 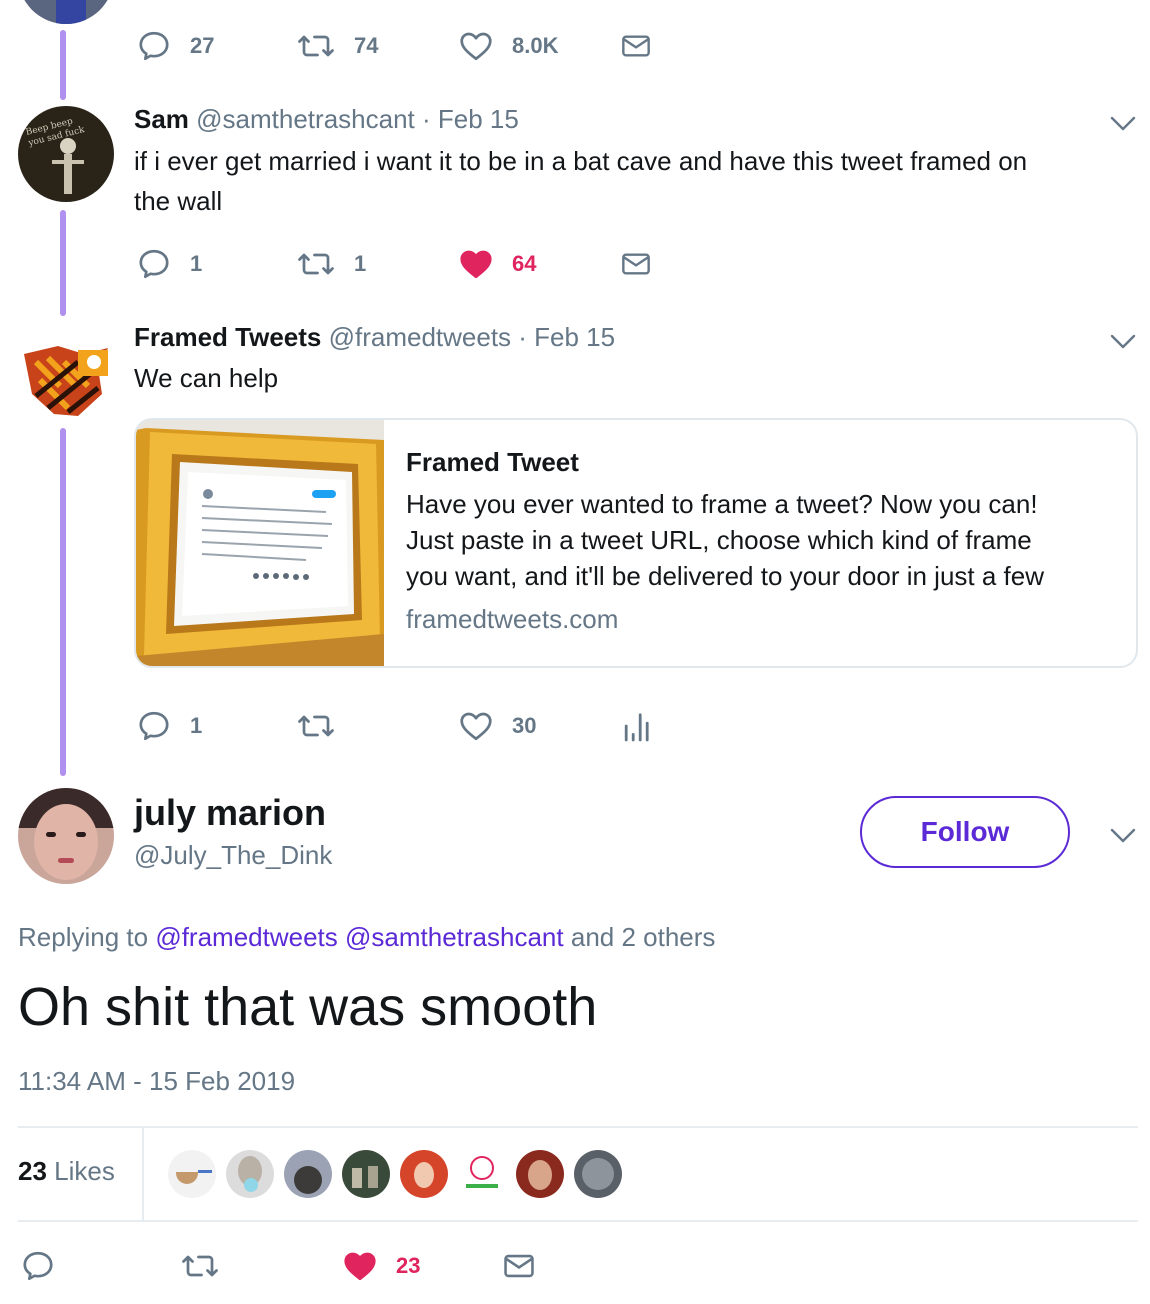 I want to click on framed-tweet-photo, so click(x=260, y=543).